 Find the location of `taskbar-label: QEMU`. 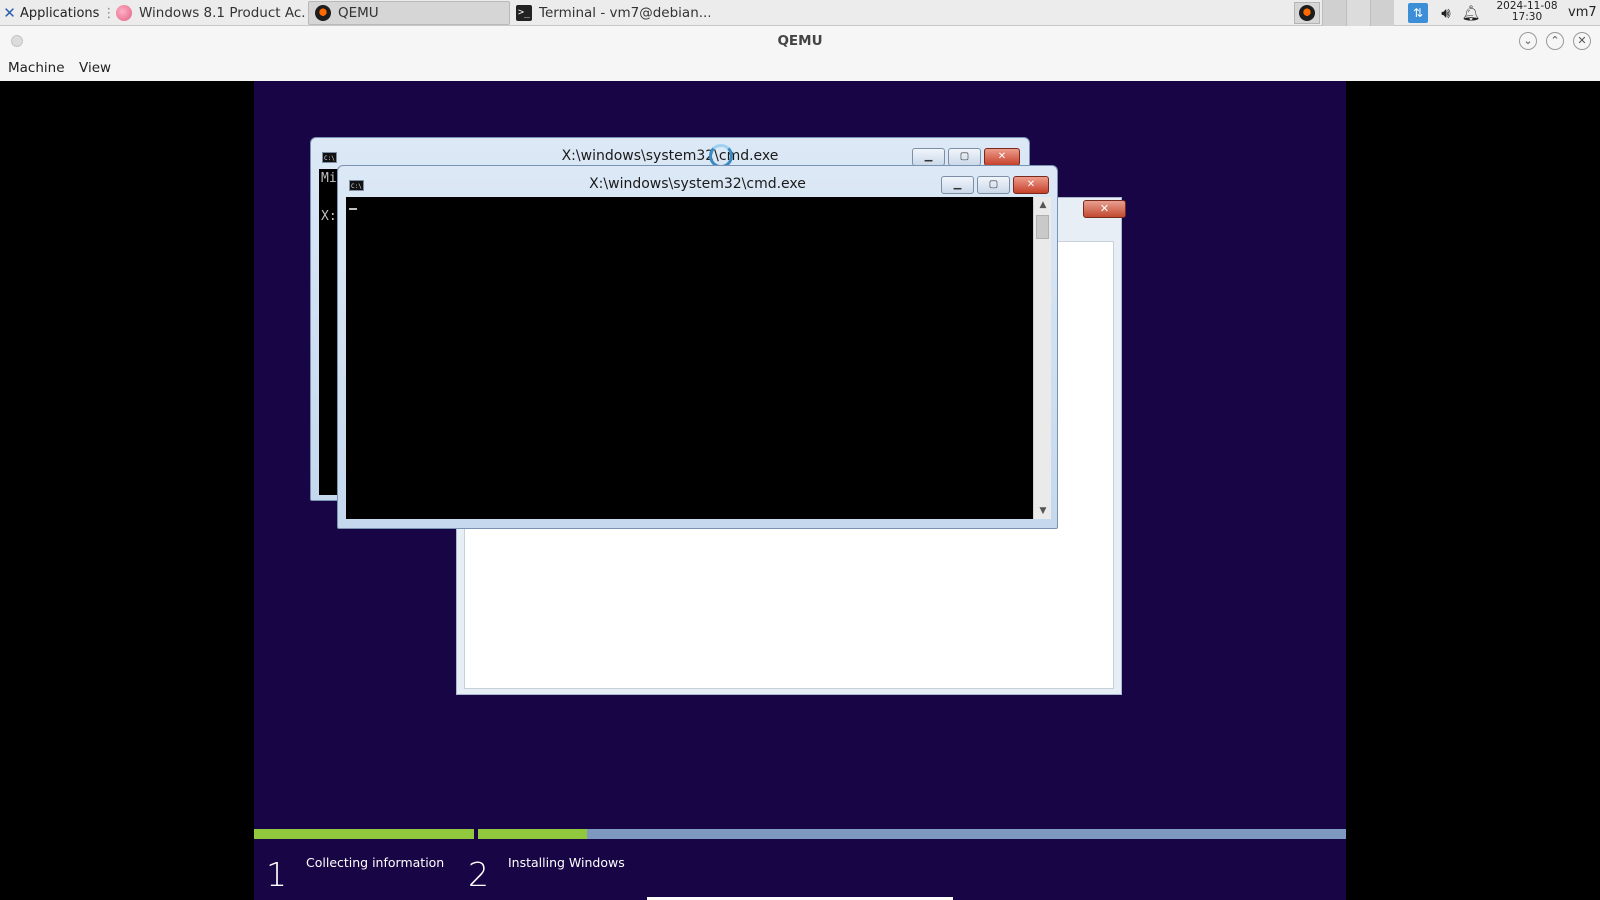

taskbar-label: QEMU is located at coordinates (358, 13).